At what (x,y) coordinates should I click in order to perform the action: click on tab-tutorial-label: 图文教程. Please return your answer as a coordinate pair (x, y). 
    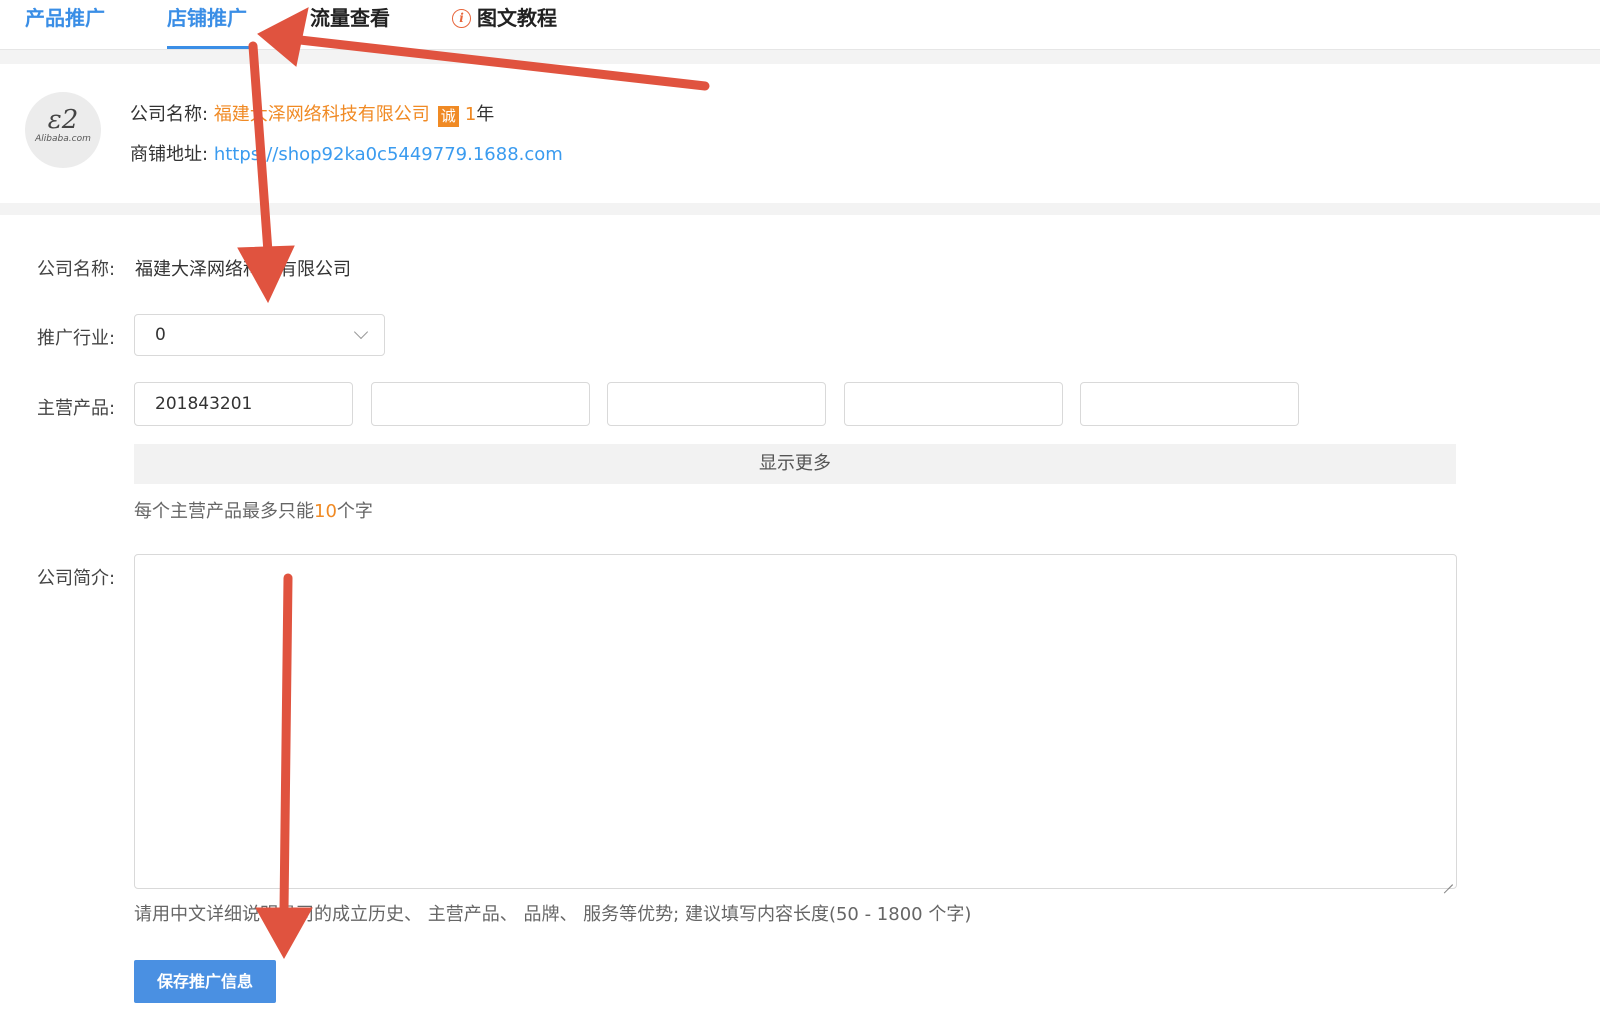
    Looking at the image, I should click on (517, 18).